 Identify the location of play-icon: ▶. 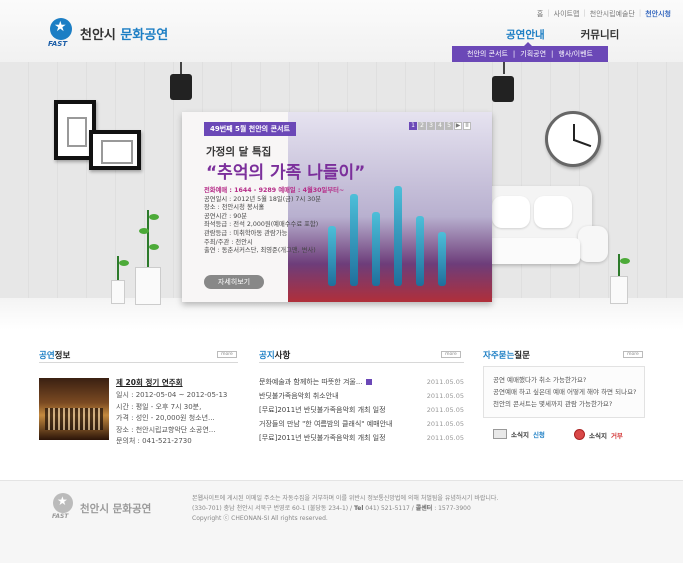
(458, 126).